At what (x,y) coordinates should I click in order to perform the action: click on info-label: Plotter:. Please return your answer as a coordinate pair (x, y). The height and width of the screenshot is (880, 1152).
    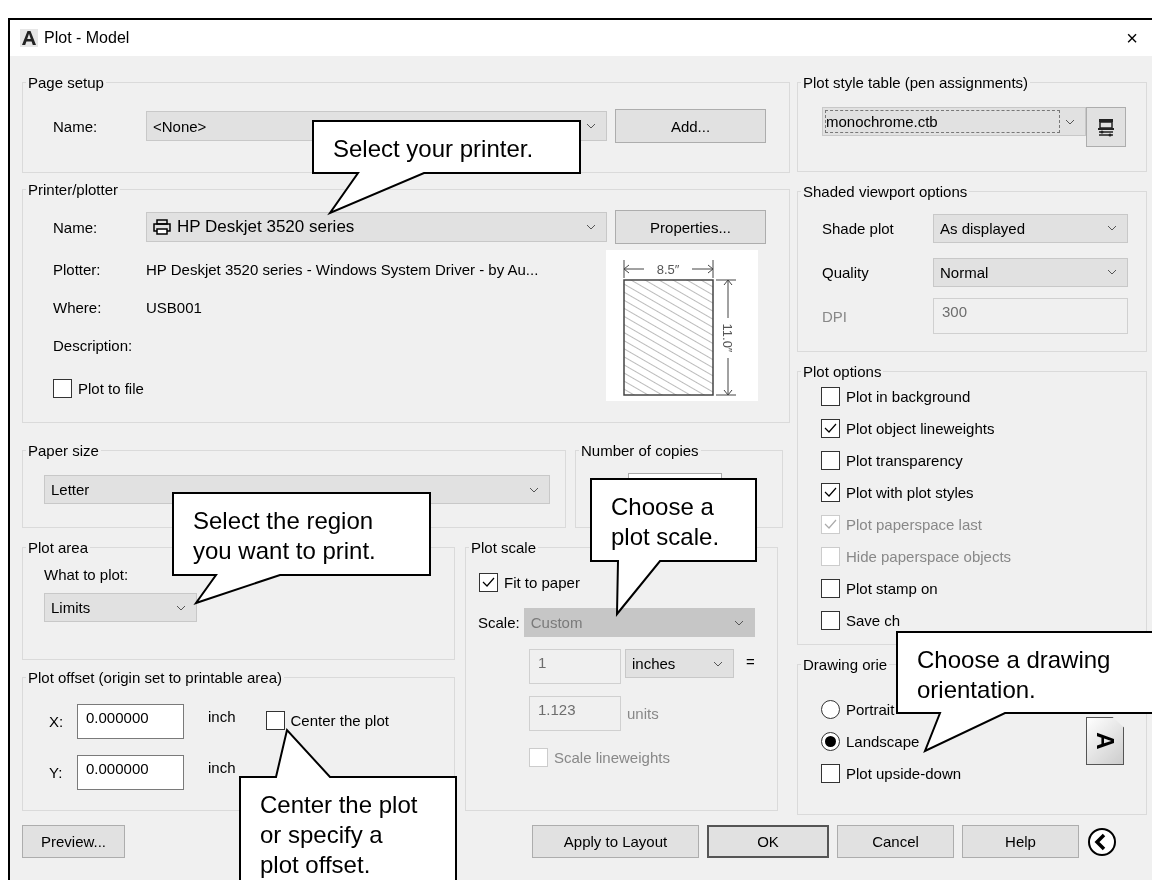
    Looking at the image, I should click on (77, 269).